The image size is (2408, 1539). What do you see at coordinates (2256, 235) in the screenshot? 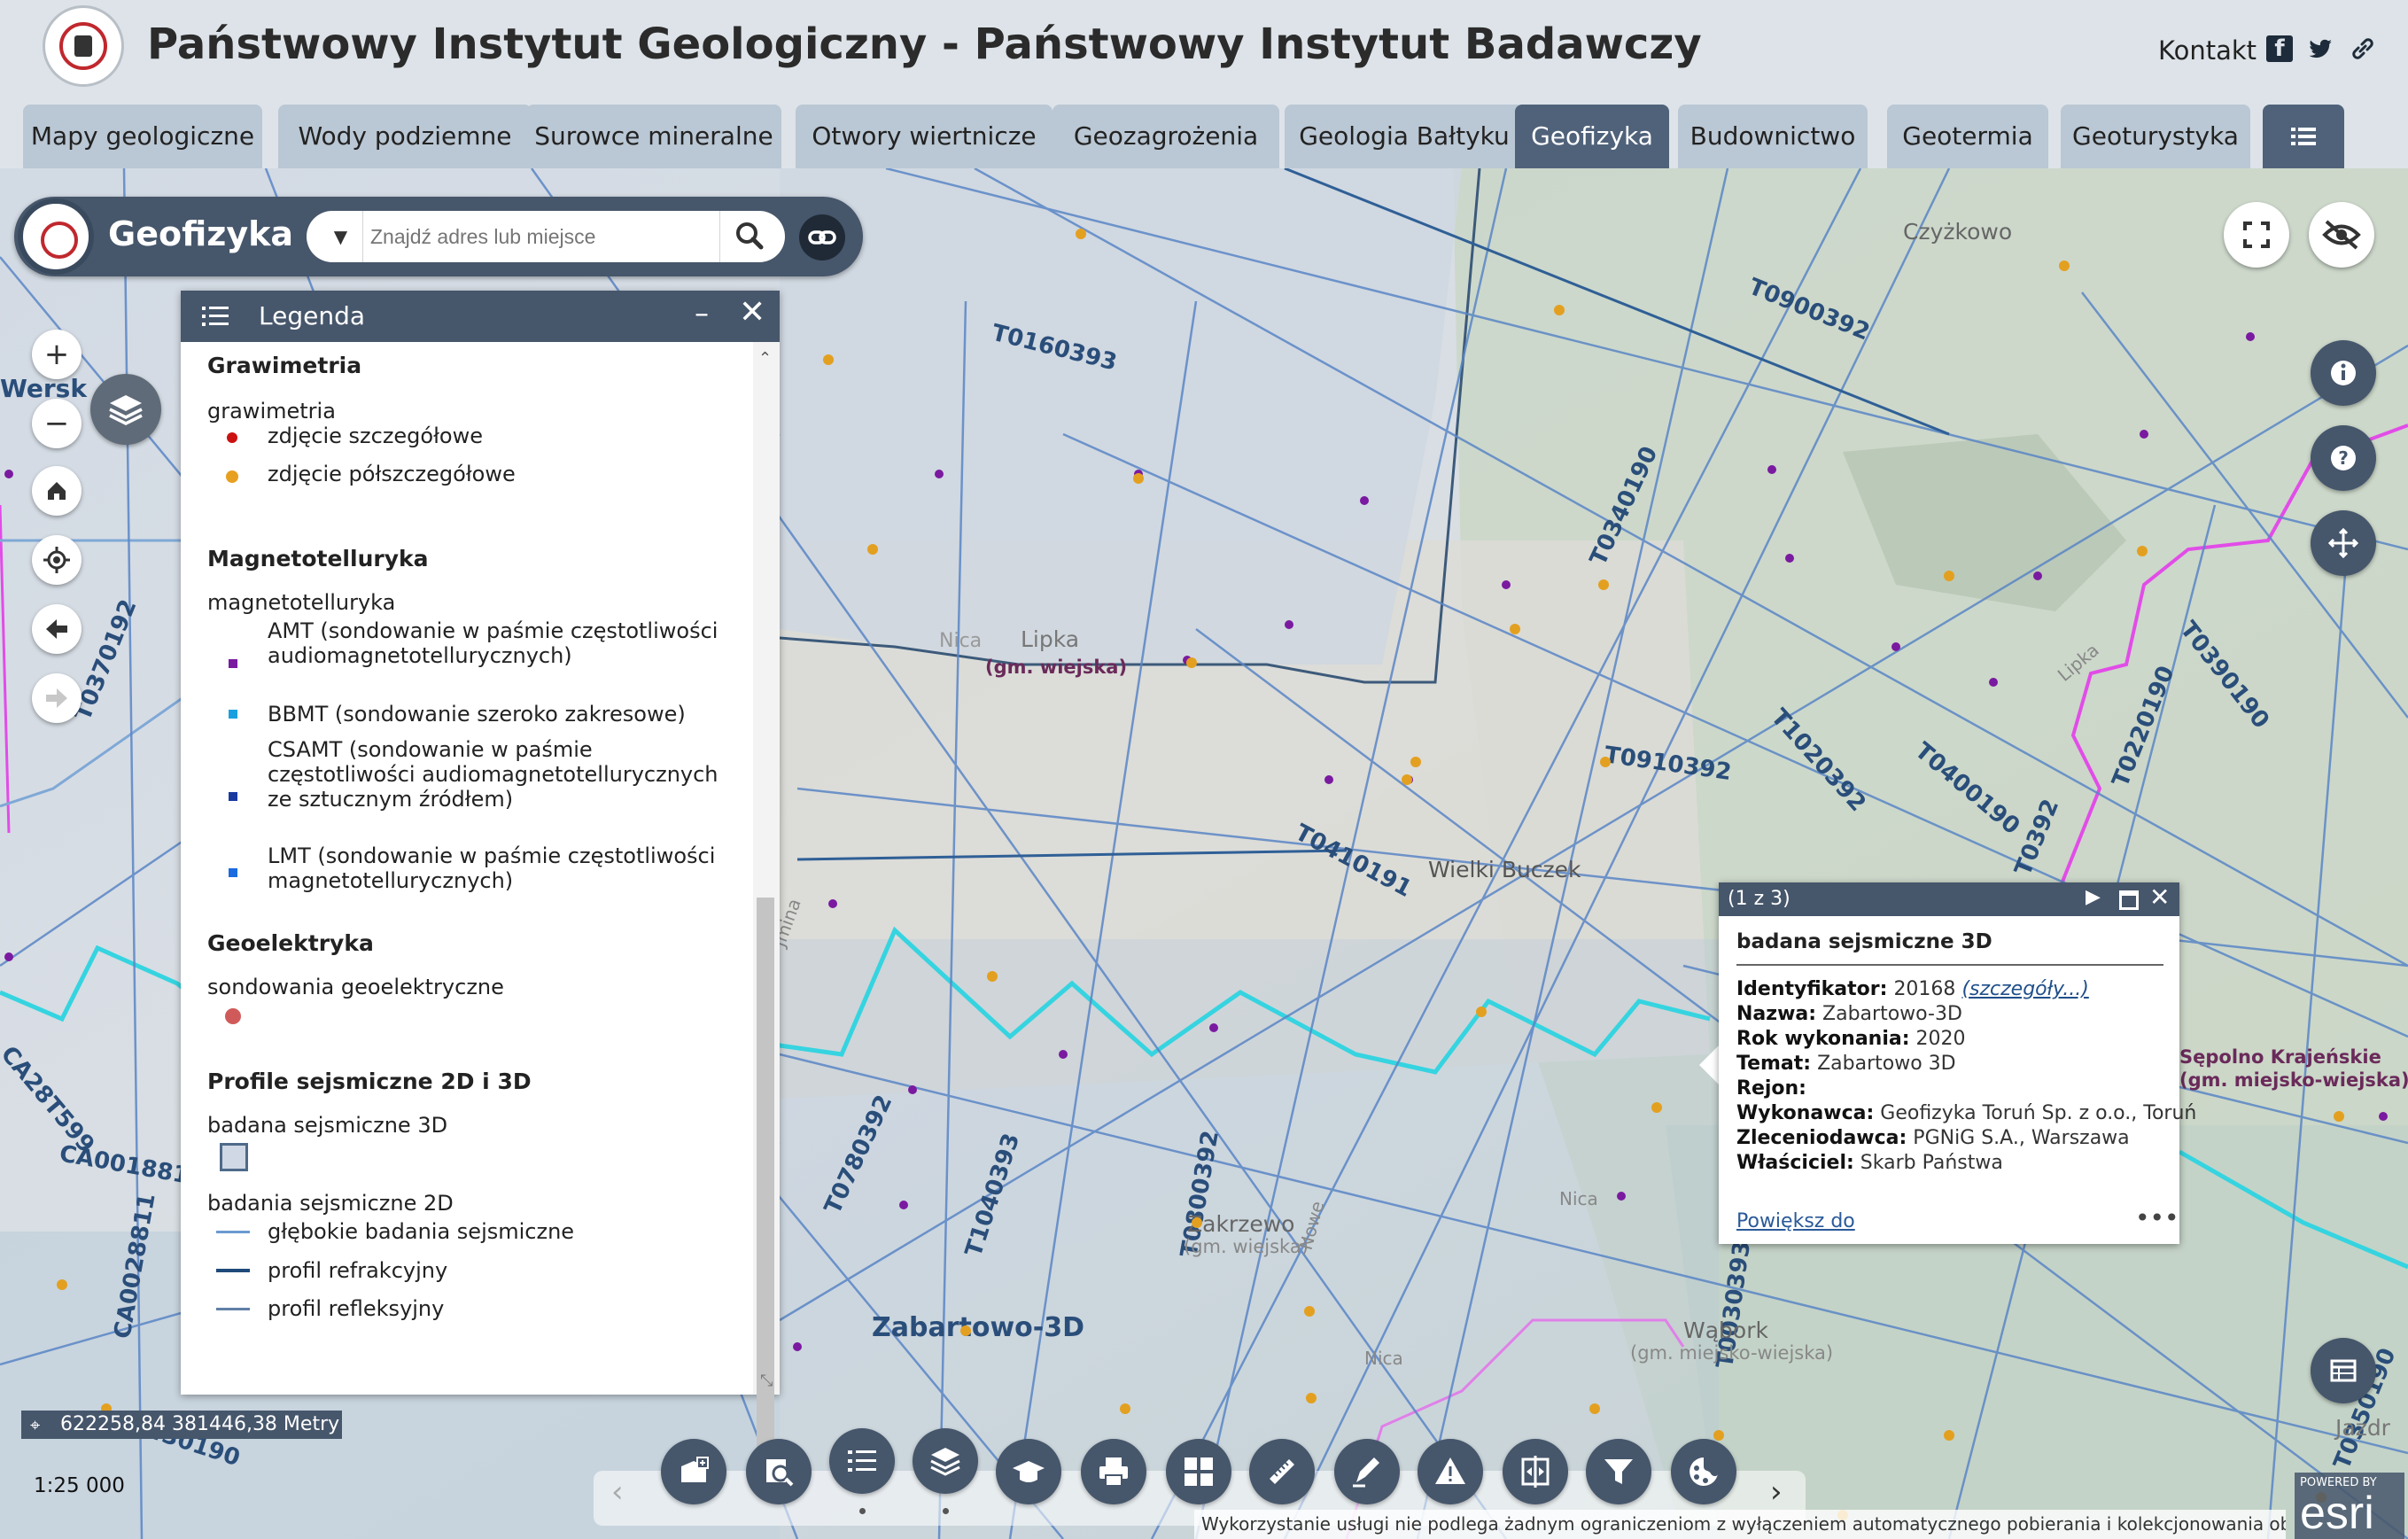
I see `fullscreen-button` at bounding box center [2256, 235].